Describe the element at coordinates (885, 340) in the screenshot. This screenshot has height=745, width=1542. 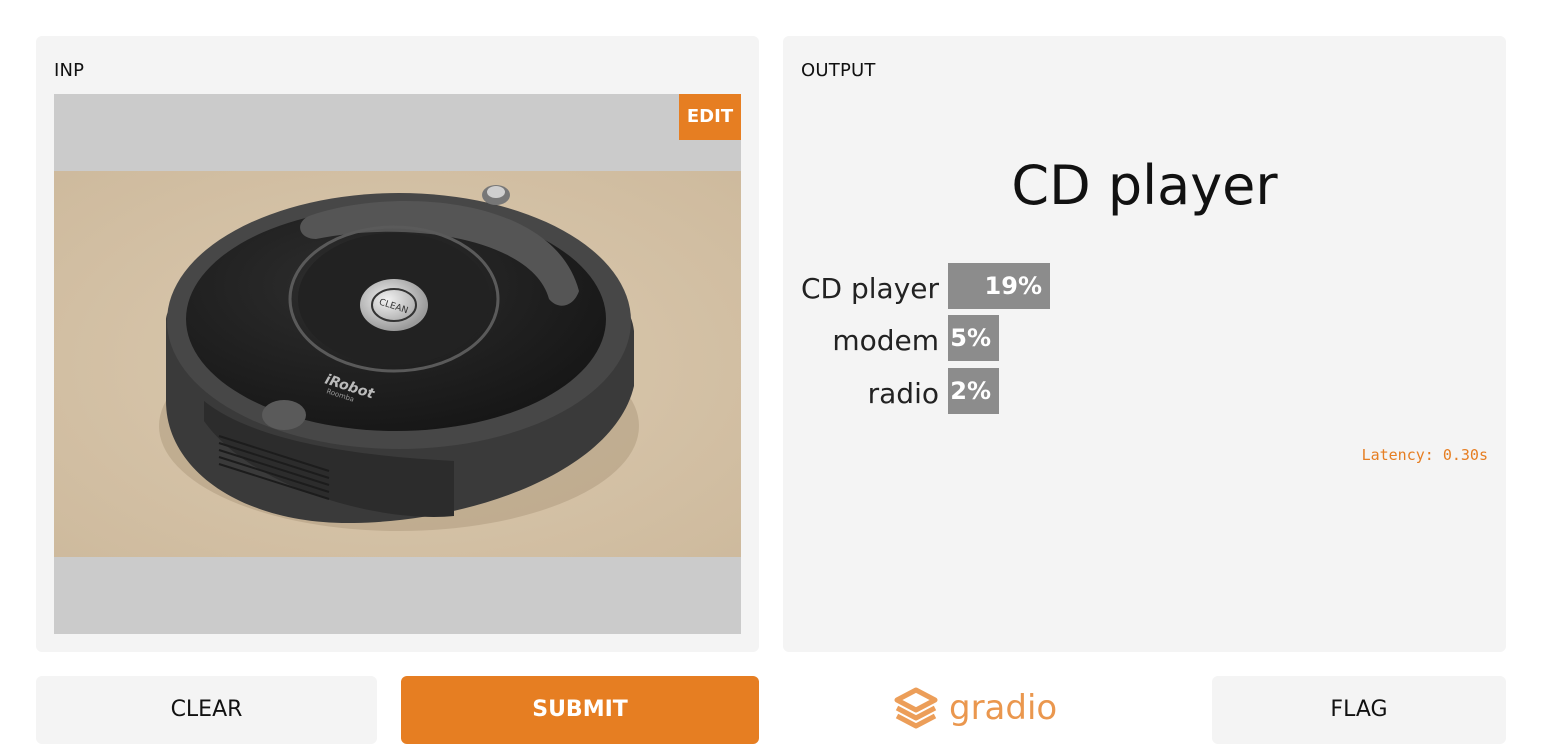
I see `confidence-label: modem` at that location.